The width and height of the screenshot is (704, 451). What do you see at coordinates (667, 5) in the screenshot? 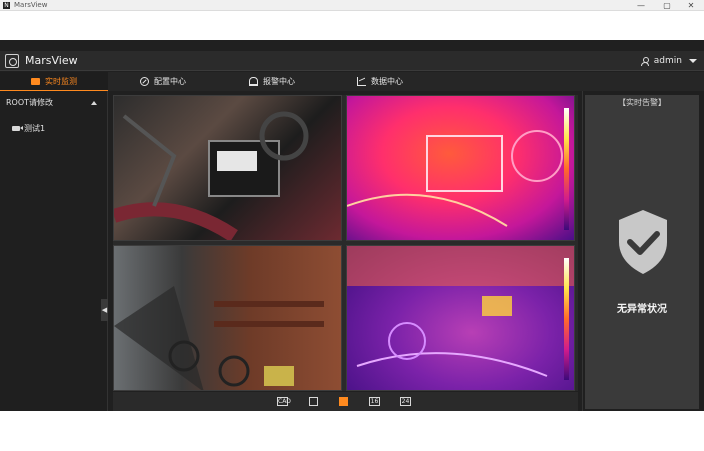
I see `maximize-button: ▢` at bounding box center [667, 5].